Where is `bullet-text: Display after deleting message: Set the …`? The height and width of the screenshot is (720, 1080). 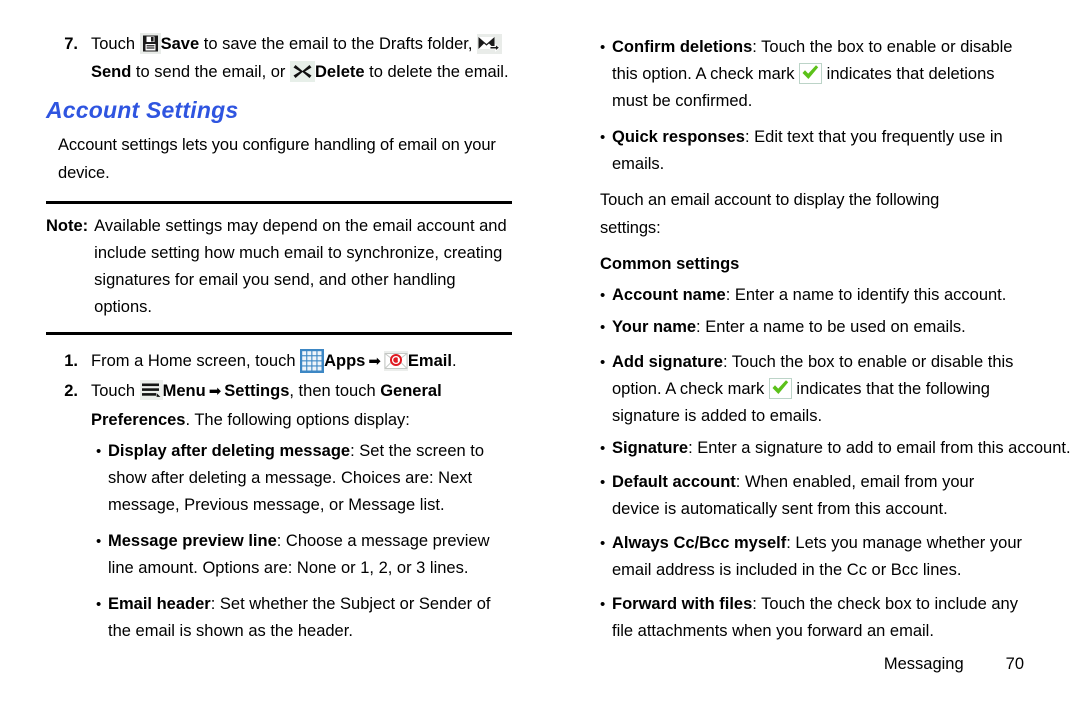 bullet-text: Display after deleting message: Set the … is located at coordinates (312, 478).